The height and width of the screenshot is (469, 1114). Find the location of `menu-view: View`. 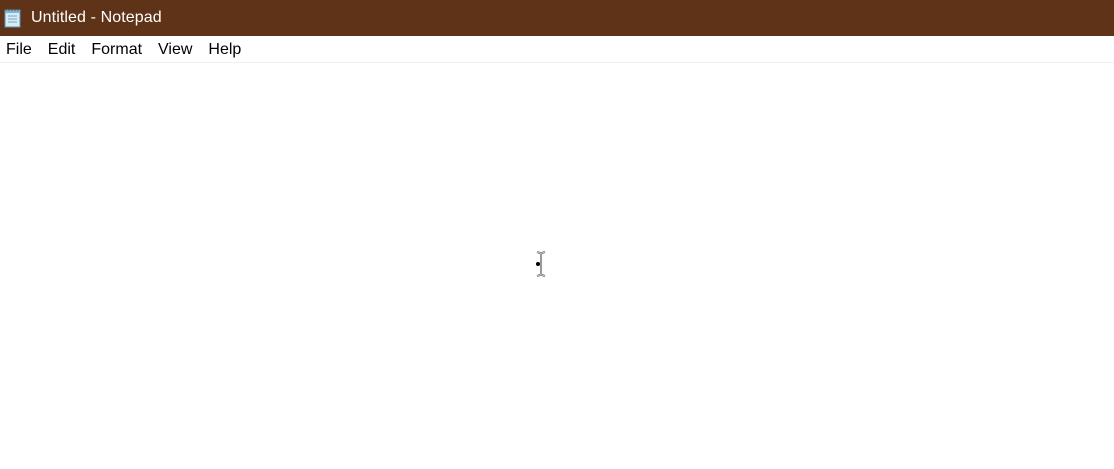

menu-view: View is located at coordinates (175, 49).